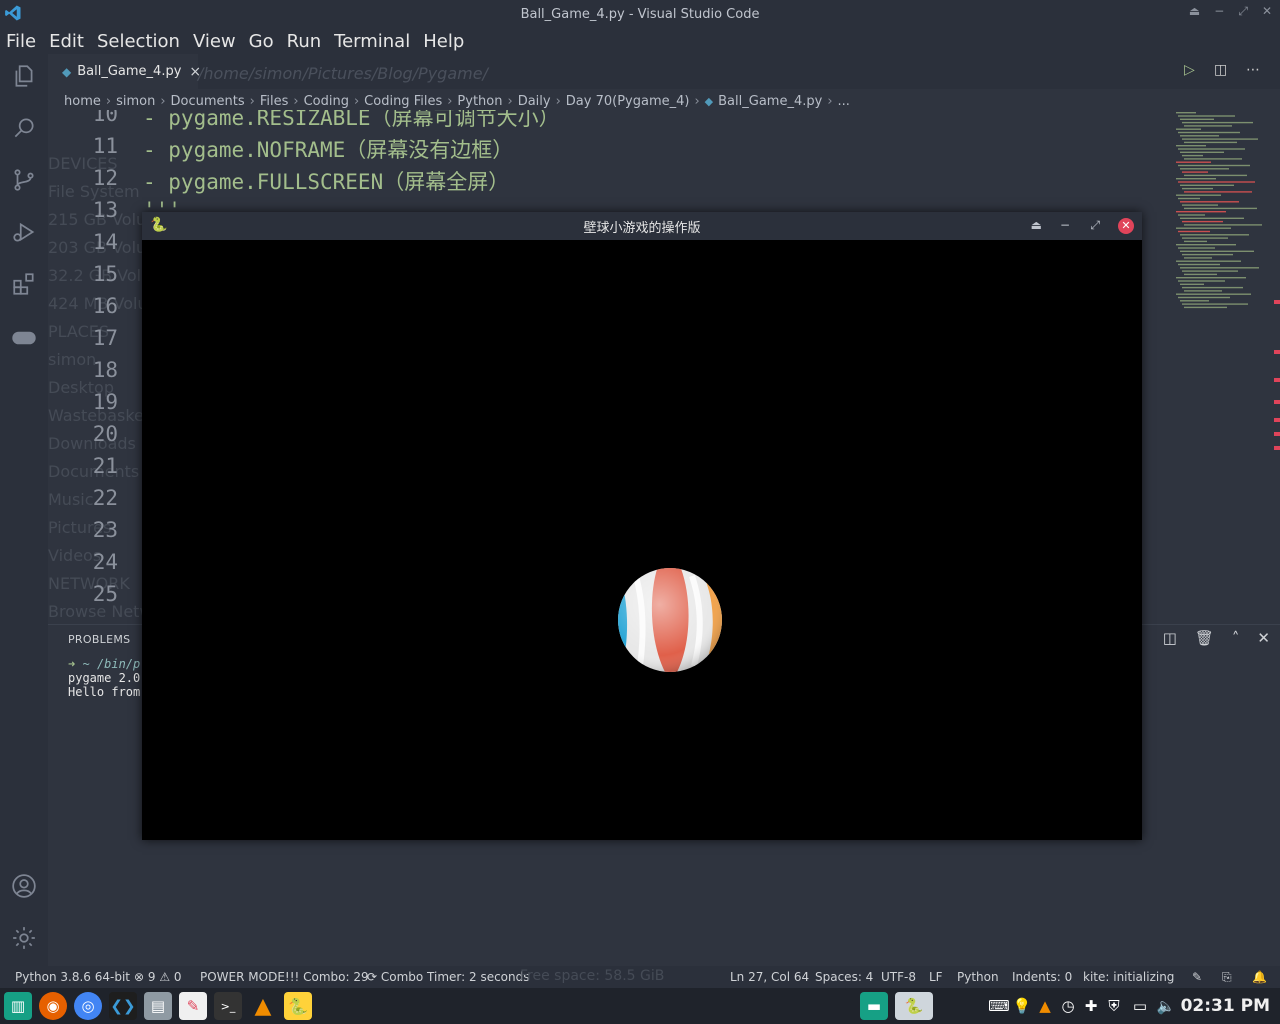 Image resolution: width=1280 pixels, height=1024 pixels. What do you see at coordinates (105, 146) in the screenshot?
I see `line-number: 11` at bounding box center [105, 146].